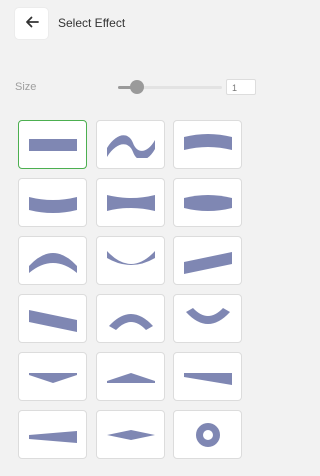  I want to click on effect-triangle-up-icon, so click(131, 377).